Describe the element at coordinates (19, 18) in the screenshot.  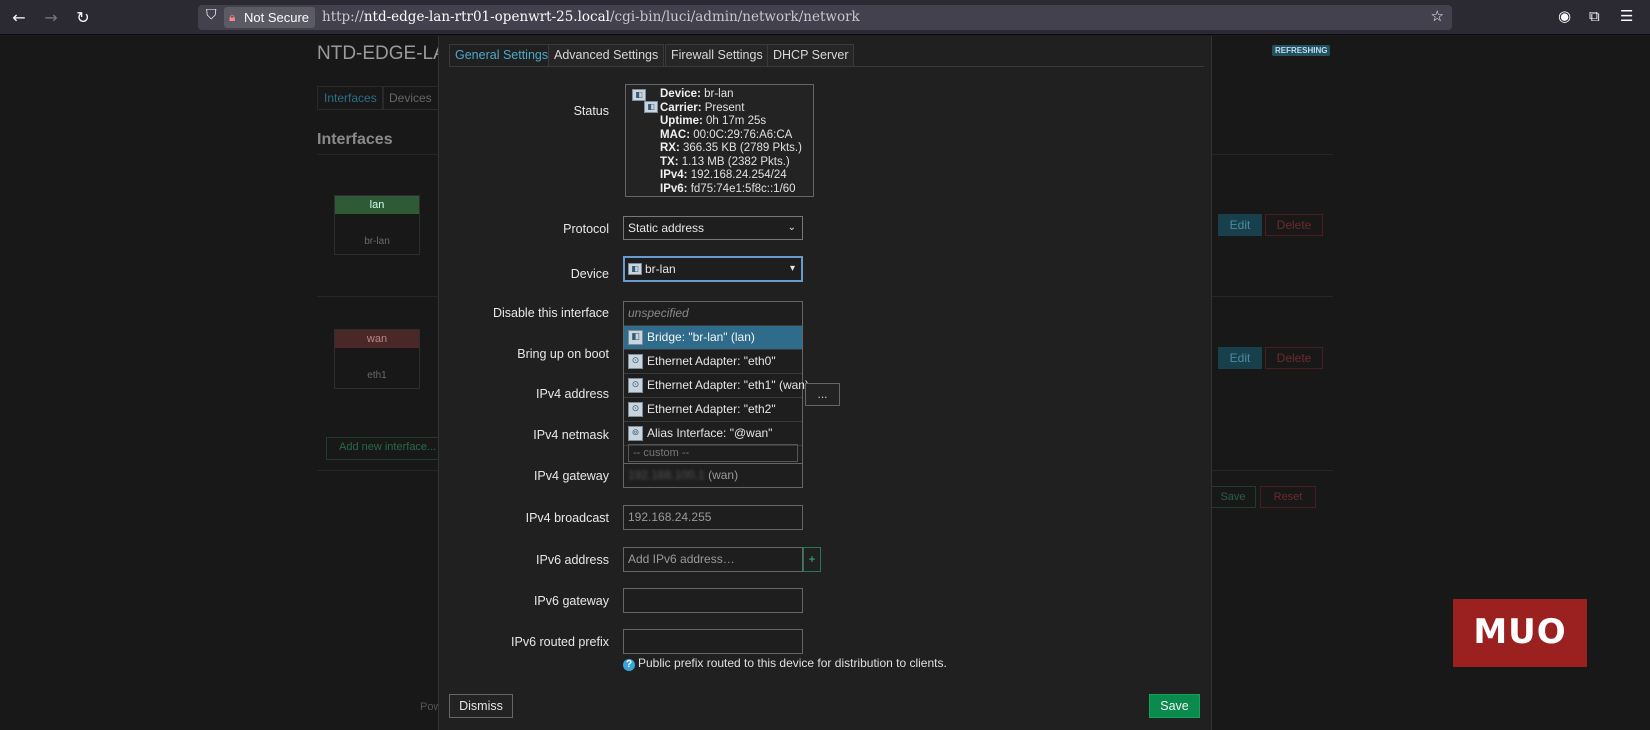
I see `back-icon: ←` at that location.